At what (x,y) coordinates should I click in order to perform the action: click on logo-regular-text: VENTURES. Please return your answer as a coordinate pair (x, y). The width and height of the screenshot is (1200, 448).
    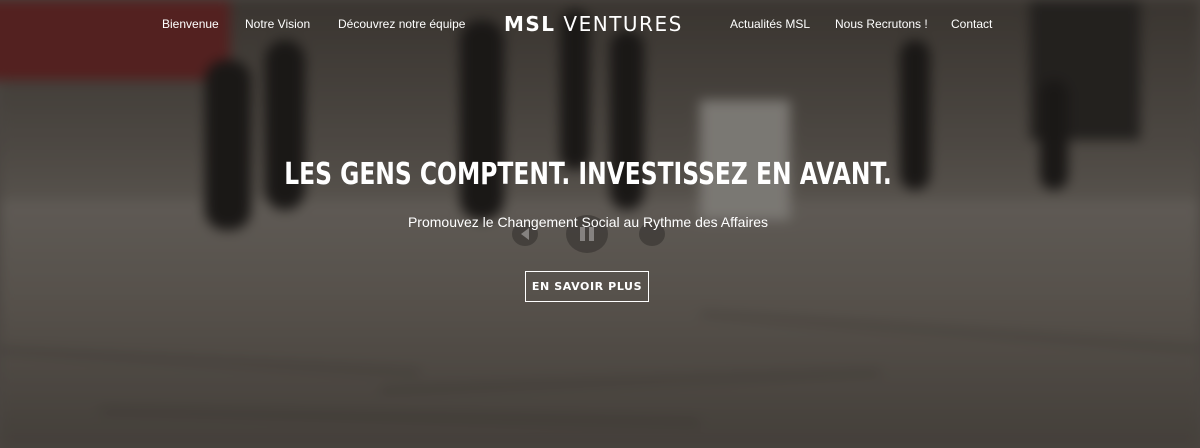
    Looking at the image, I should click on (623, 24).